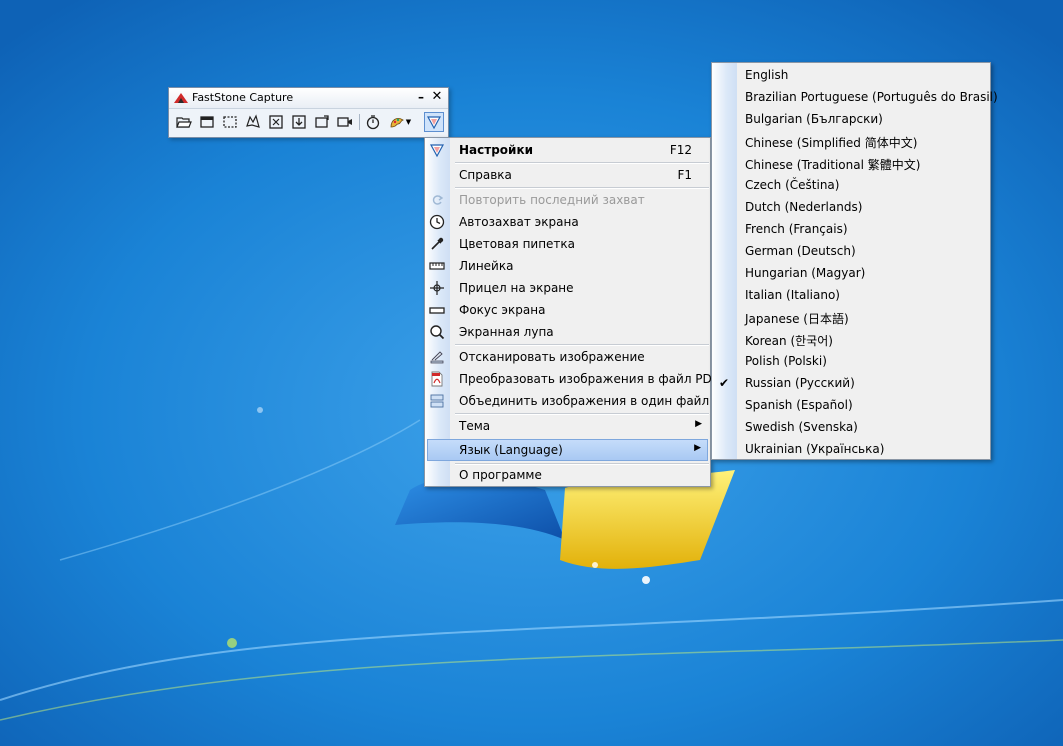  Describe the element at coordinates (567, 150) in the screenshot. I see `menu-item-settings: Настройки F12` at that location.